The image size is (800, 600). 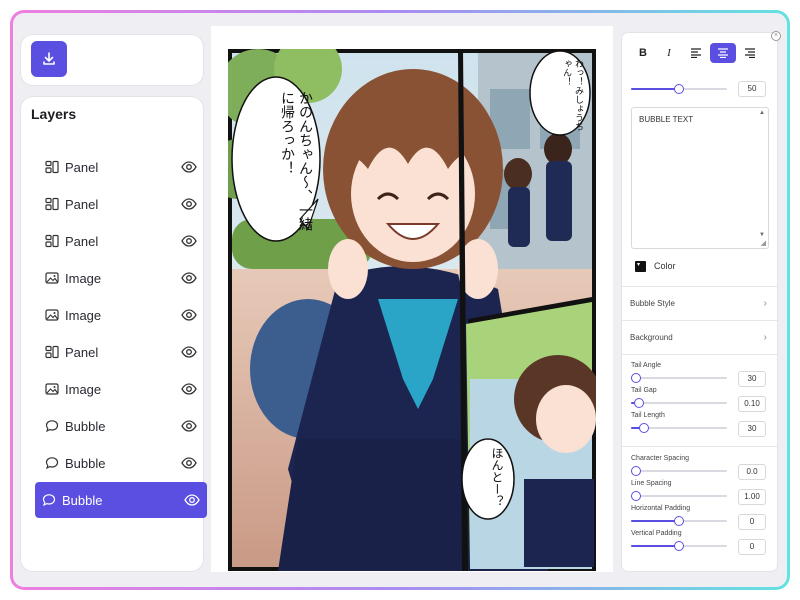 I want to click on bubble-text-value: BUBBLE TEXT, so click(x=666, y=119).